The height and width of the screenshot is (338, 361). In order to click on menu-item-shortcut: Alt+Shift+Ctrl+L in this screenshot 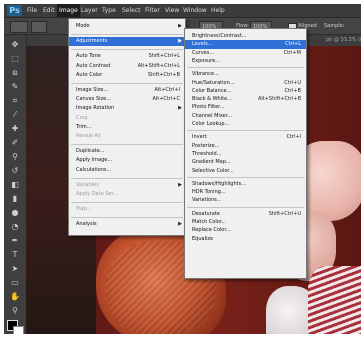, I will do `click(158, 65)`.